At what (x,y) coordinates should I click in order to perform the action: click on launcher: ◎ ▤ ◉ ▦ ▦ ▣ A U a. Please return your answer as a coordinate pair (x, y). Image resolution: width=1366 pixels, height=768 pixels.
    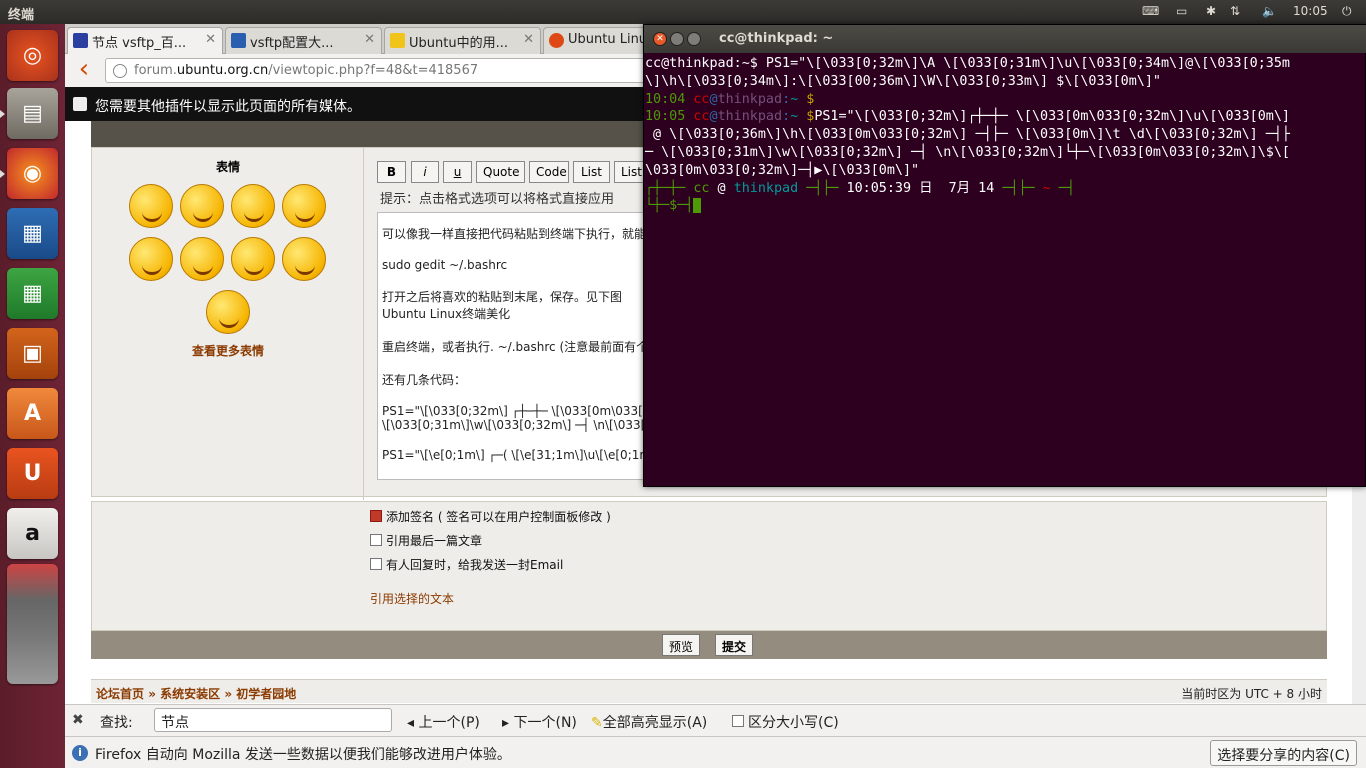
    Looking at the image, I should click on (32, 396).